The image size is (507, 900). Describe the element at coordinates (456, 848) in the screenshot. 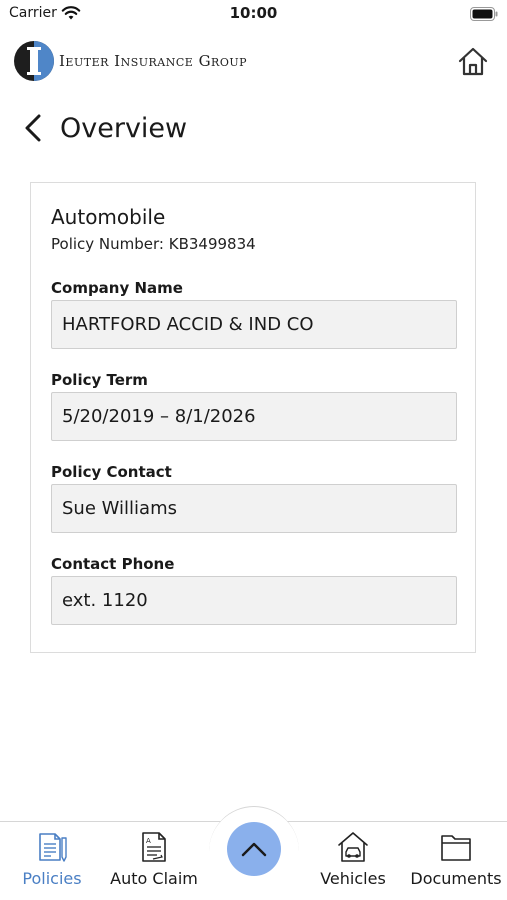

I see `documents-icon` at that location.